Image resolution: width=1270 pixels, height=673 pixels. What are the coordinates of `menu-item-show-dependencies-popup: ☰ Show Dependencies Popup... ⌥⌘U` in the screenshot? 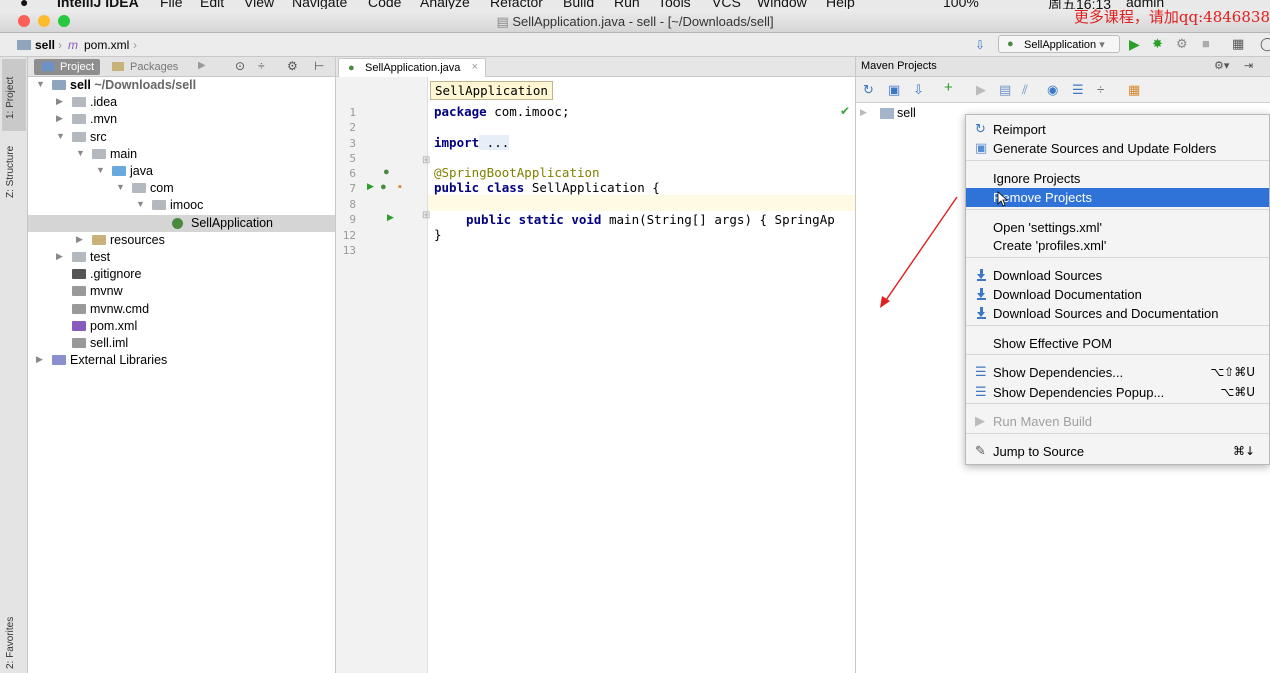 It's located at (1117, 392).